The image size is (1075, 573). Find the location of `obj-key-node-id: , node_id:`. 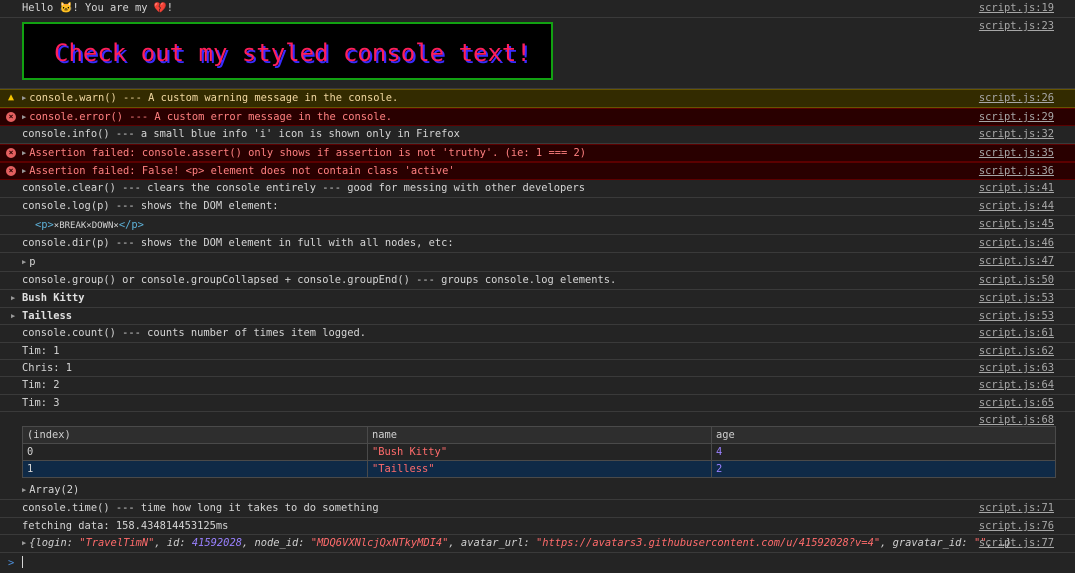

obj-key-node-id: , node_id: is located at coordinates (276, 543).